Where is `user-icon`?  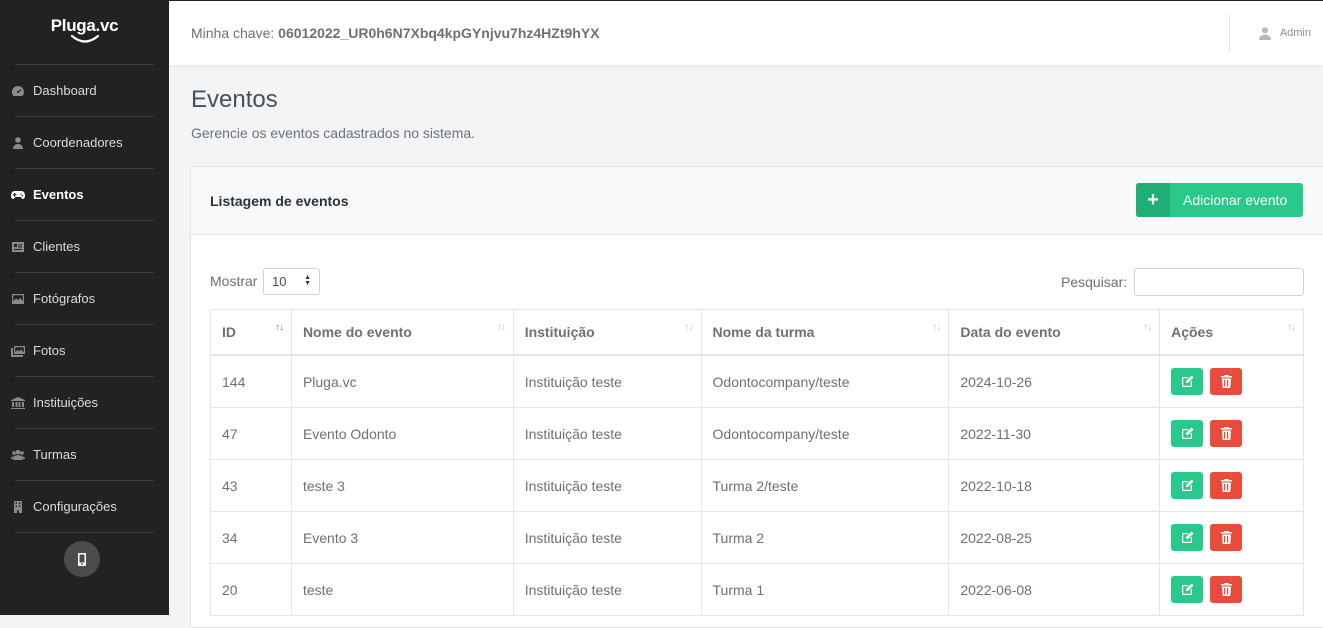
user-icon is located at coordinates (1264, 33).